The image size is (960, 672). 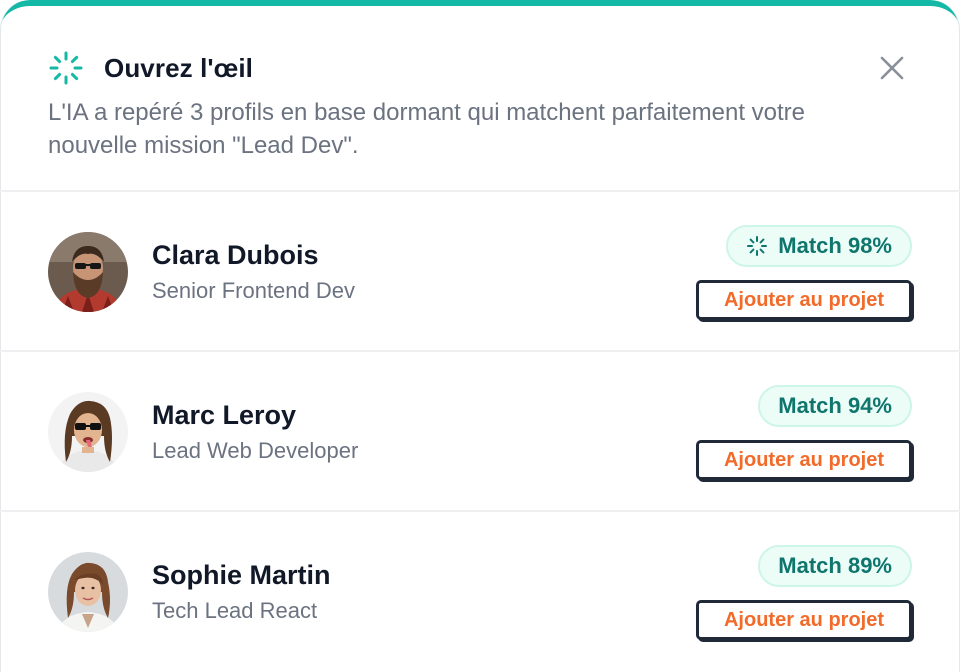 I want to click on profile-role: Senior Frontend Dev, so click(x=253, y=290).